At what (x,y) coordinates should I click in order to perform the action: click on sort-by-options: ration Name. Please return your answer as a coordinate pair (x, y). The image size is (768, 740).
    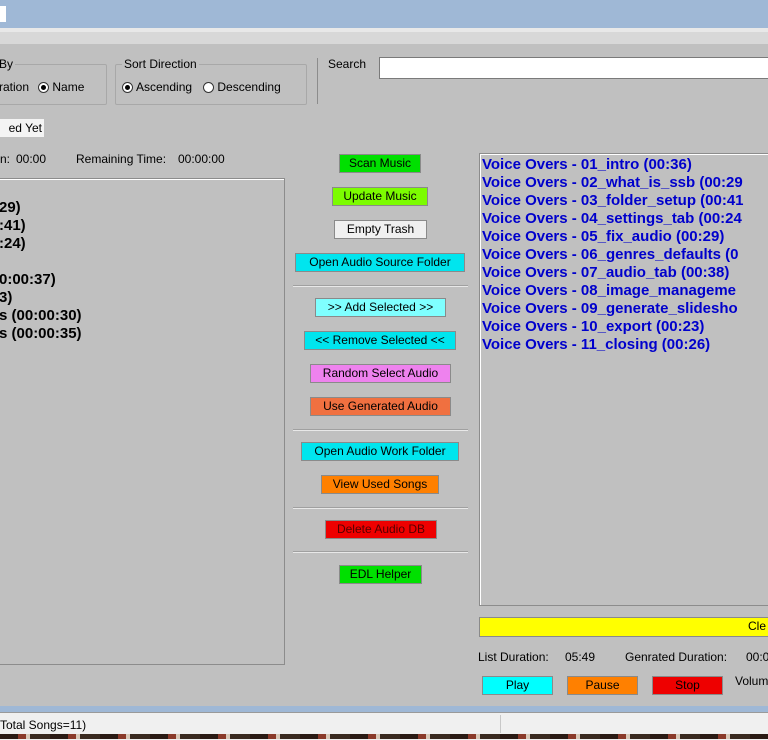
    Looking at the image, I should click on (42, 87).